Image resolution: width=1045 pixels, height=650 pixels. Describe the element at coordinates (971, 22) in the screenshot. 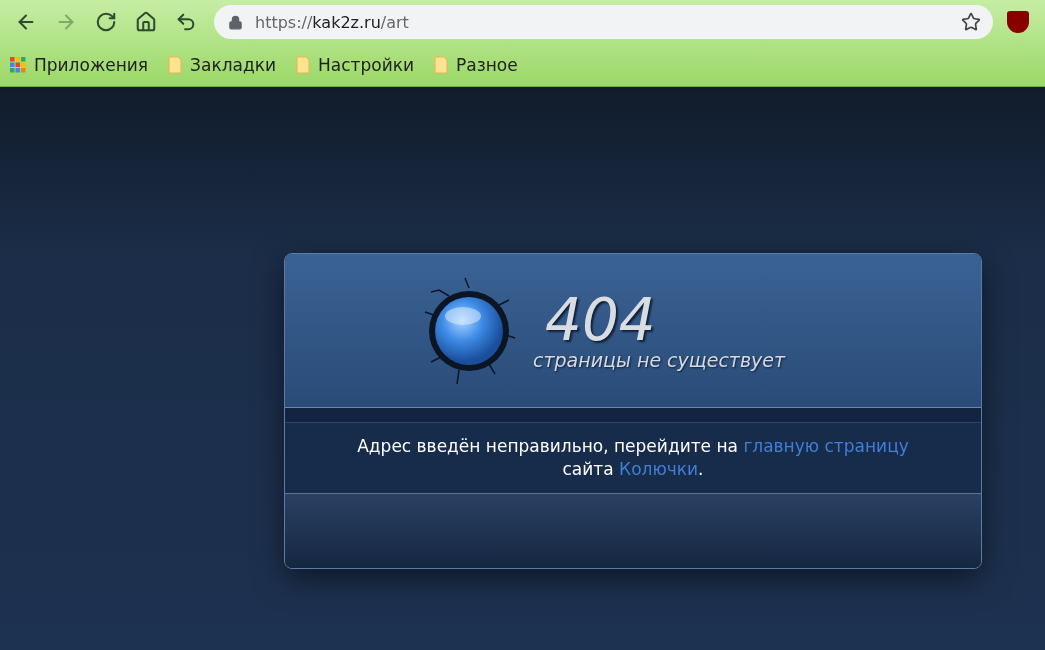

I see `bookmark-star-icon` at that location.